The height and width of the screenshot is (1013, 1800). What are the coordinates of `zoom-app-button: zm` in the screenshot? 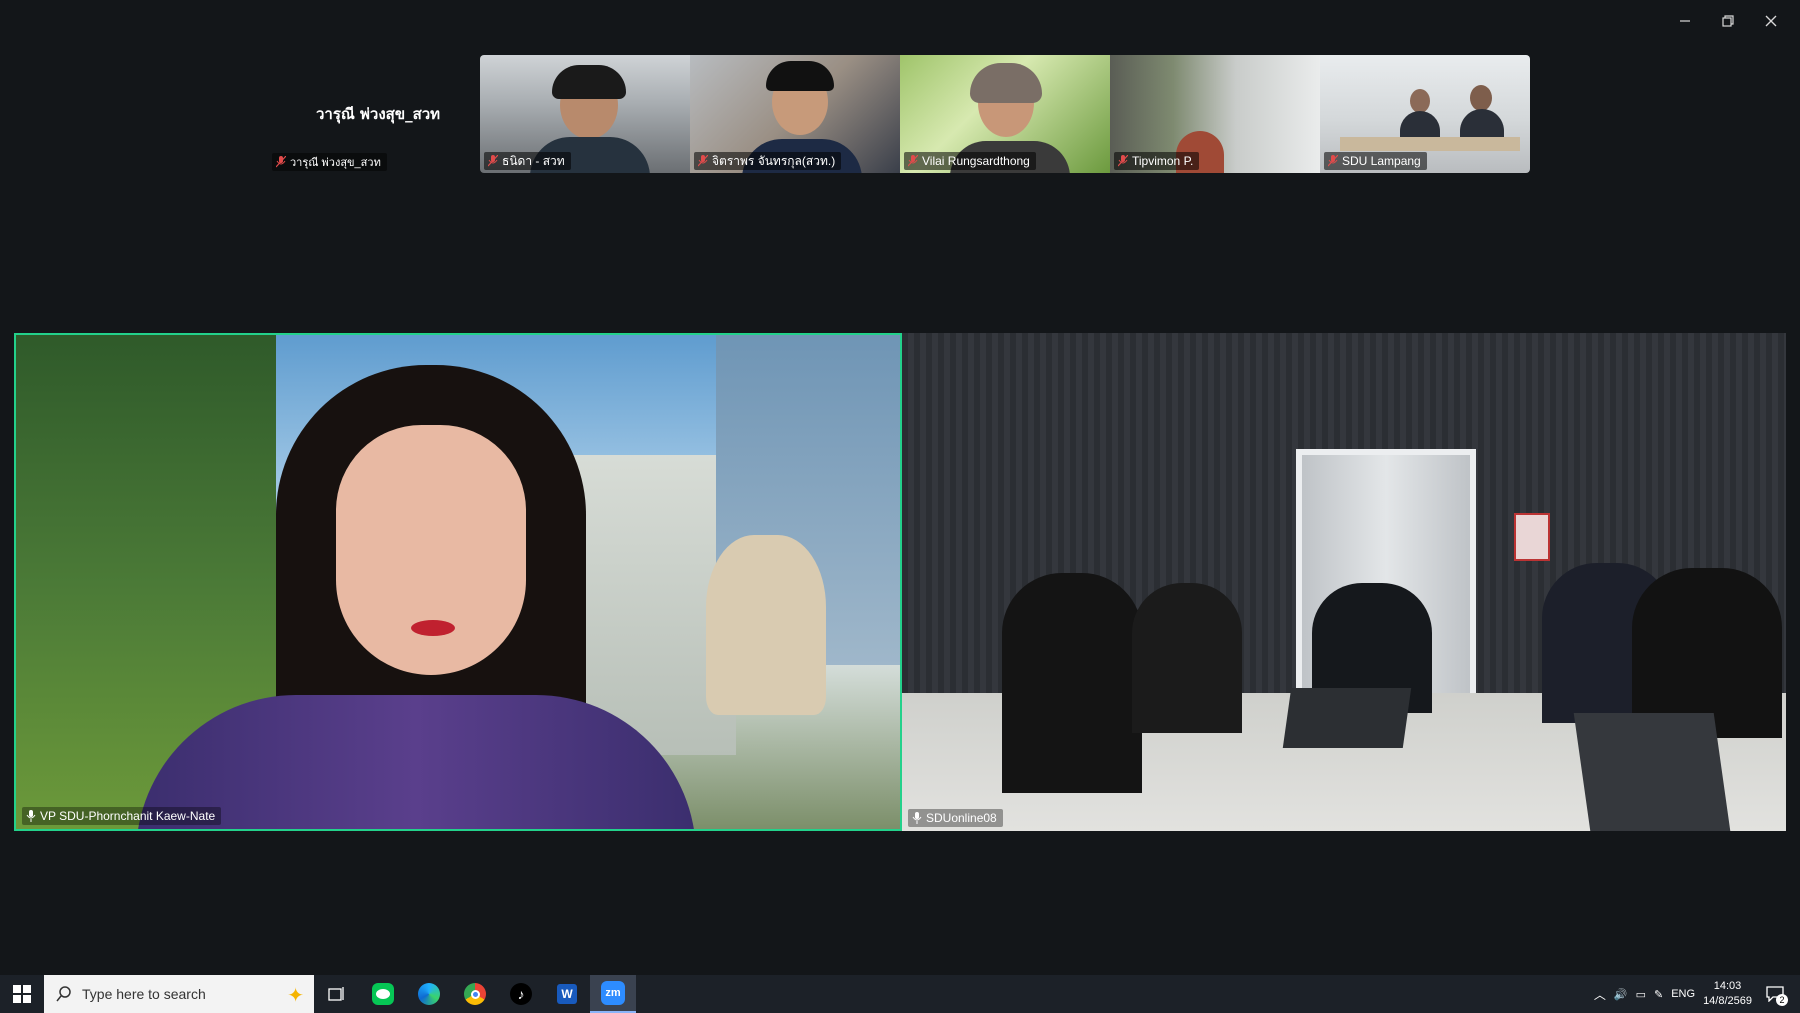 It's located at (613, 994).